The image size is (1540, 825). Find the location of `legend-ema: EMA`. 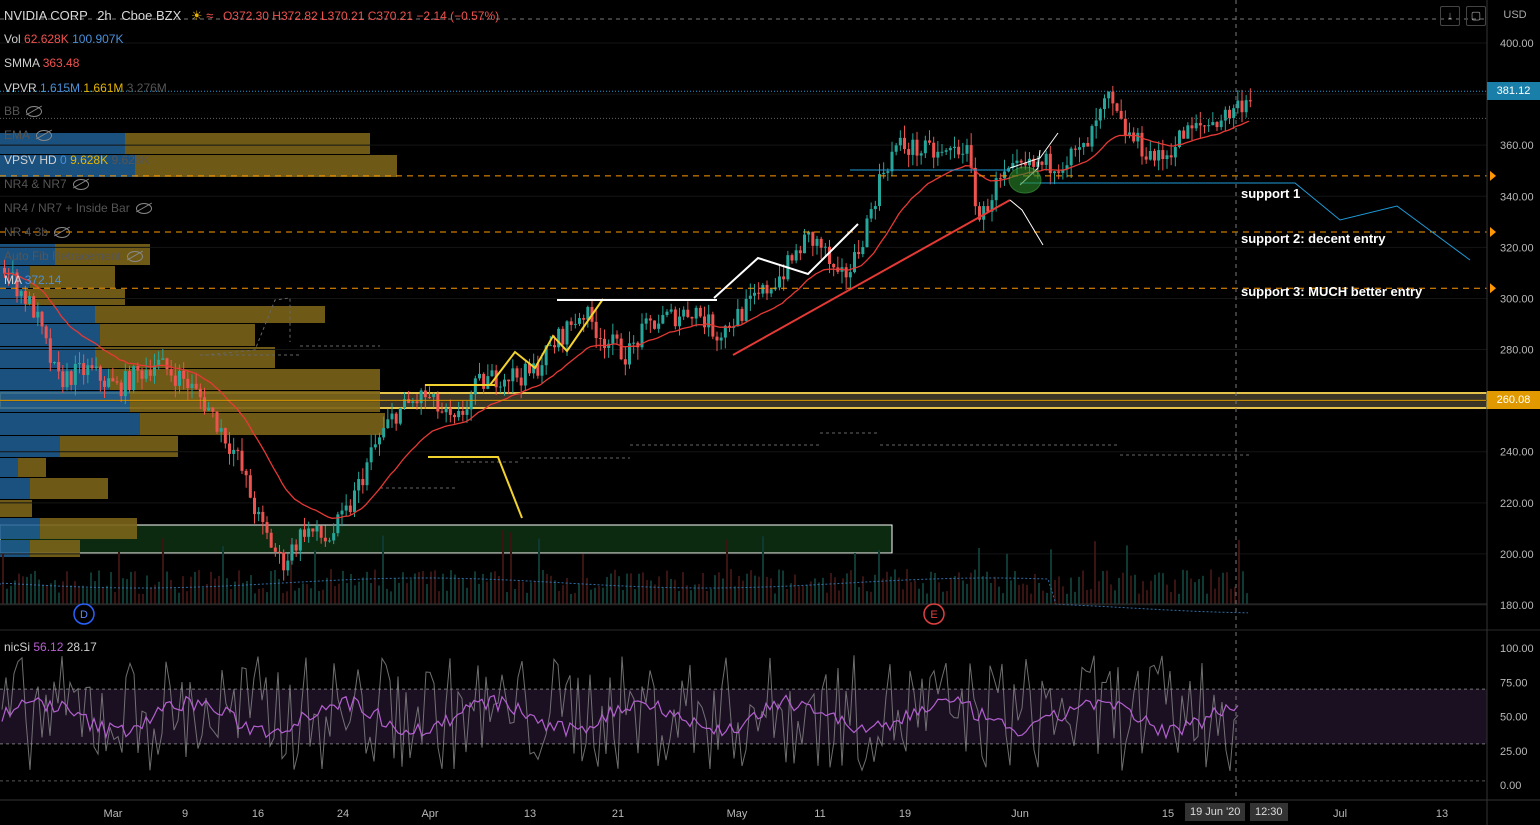

legend-ema: EMA is located at coordinates (28, 135).